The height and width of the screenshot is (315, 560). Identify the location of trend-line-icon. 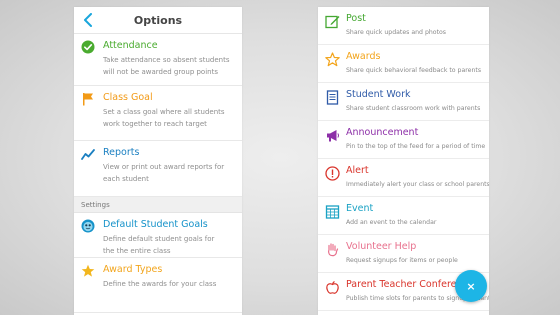
(88, 154).